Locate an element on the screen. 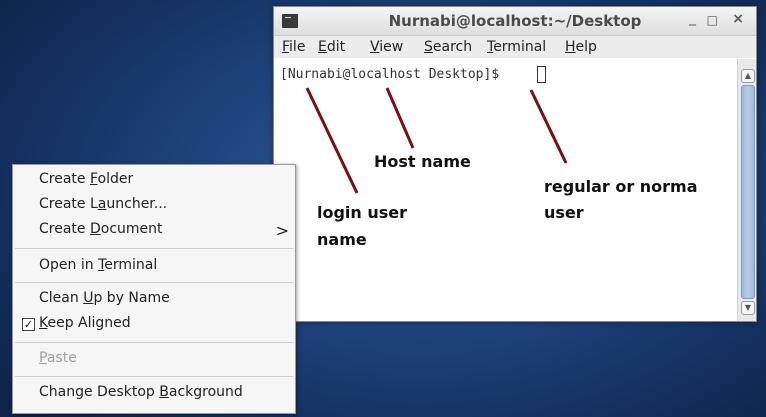 The width and height of the screenshot is (766, 417). terminal-titlebar: Nurnabi@localhost:~/Desktop _ □ × is located at coordinates (515, 21).